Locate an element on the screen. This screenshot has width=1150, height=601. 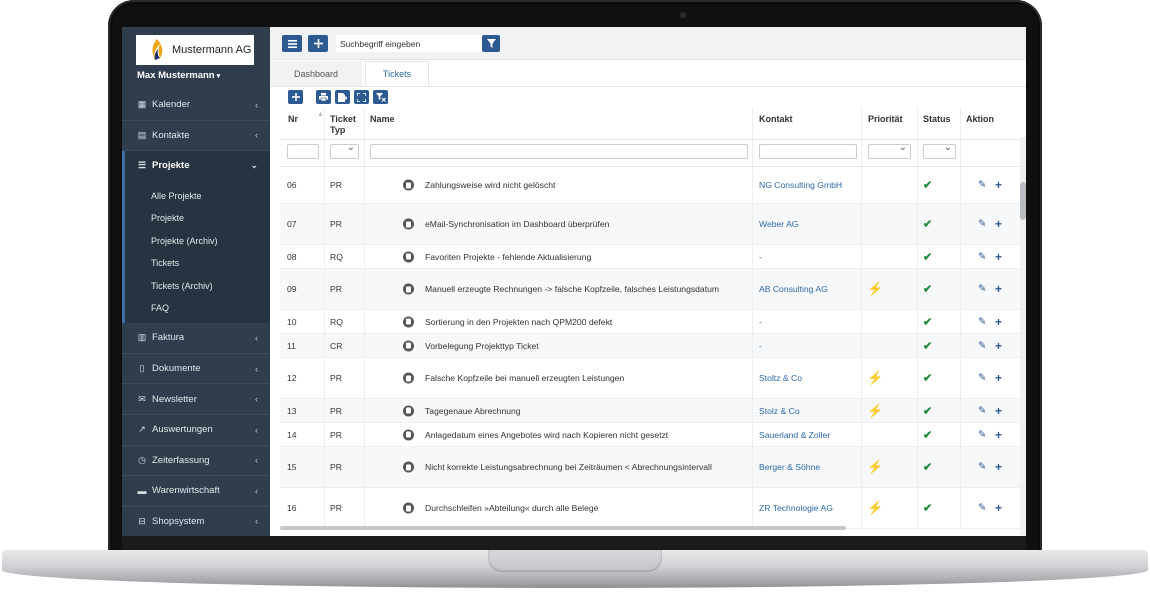
search-input: Suchbegriff eingeben is located at coordinates (409, 43).